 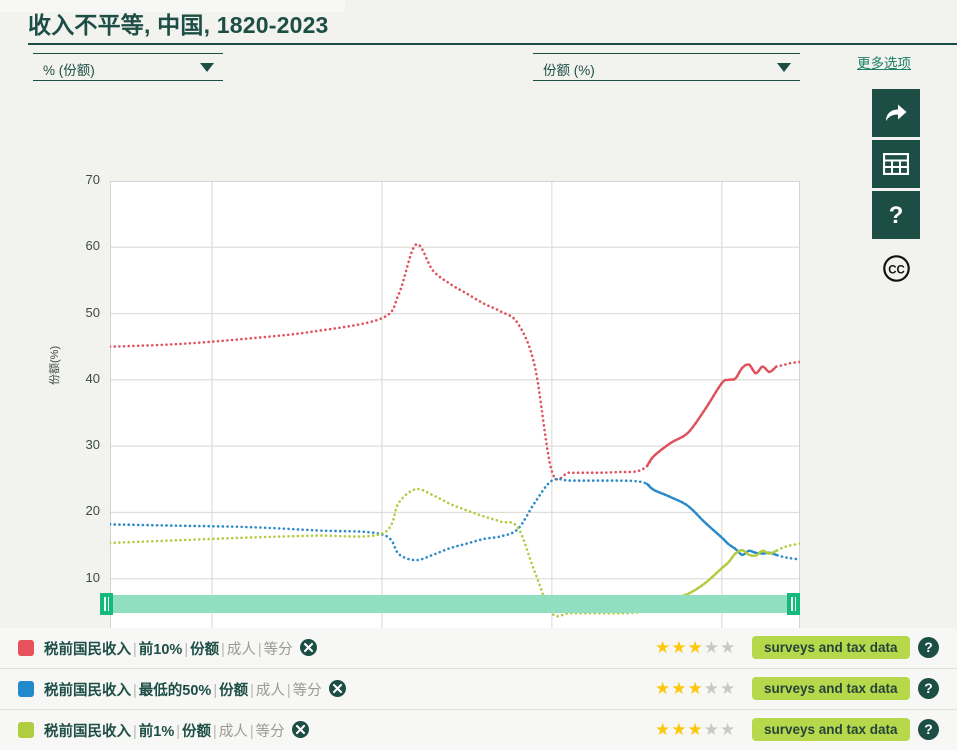 I want to click on creative-commons-badge: CC, so click(x=896, y=268).